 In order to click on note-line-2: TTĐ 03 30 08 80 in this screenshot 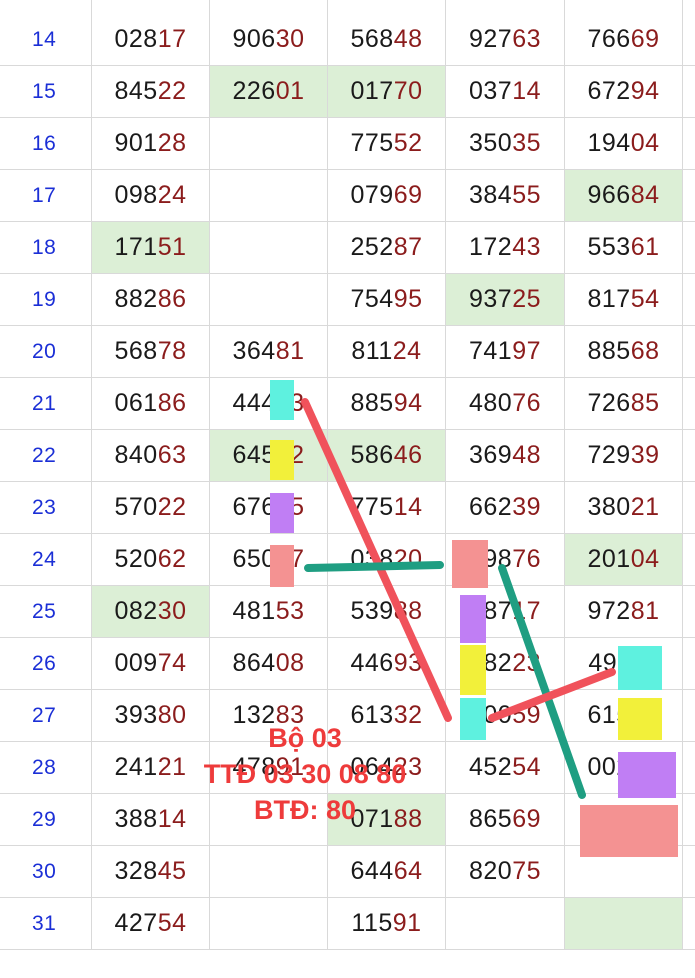, I will do `click(305, 774)`.